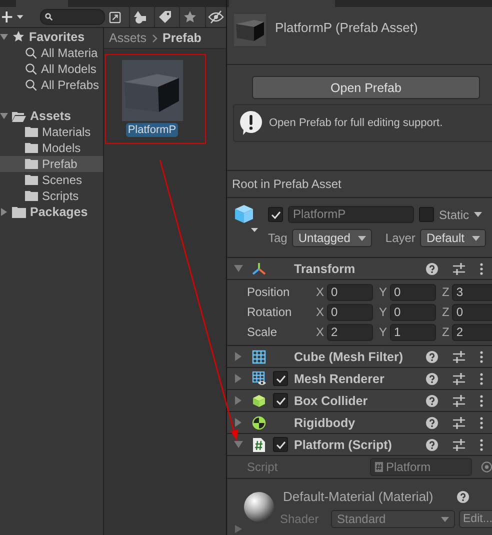 Image resolution: width=492 pixels, height=535 pixels. Describe the element at coordinates (68, 69) in the screenshot. I see `tree-item: All Models` at that location.